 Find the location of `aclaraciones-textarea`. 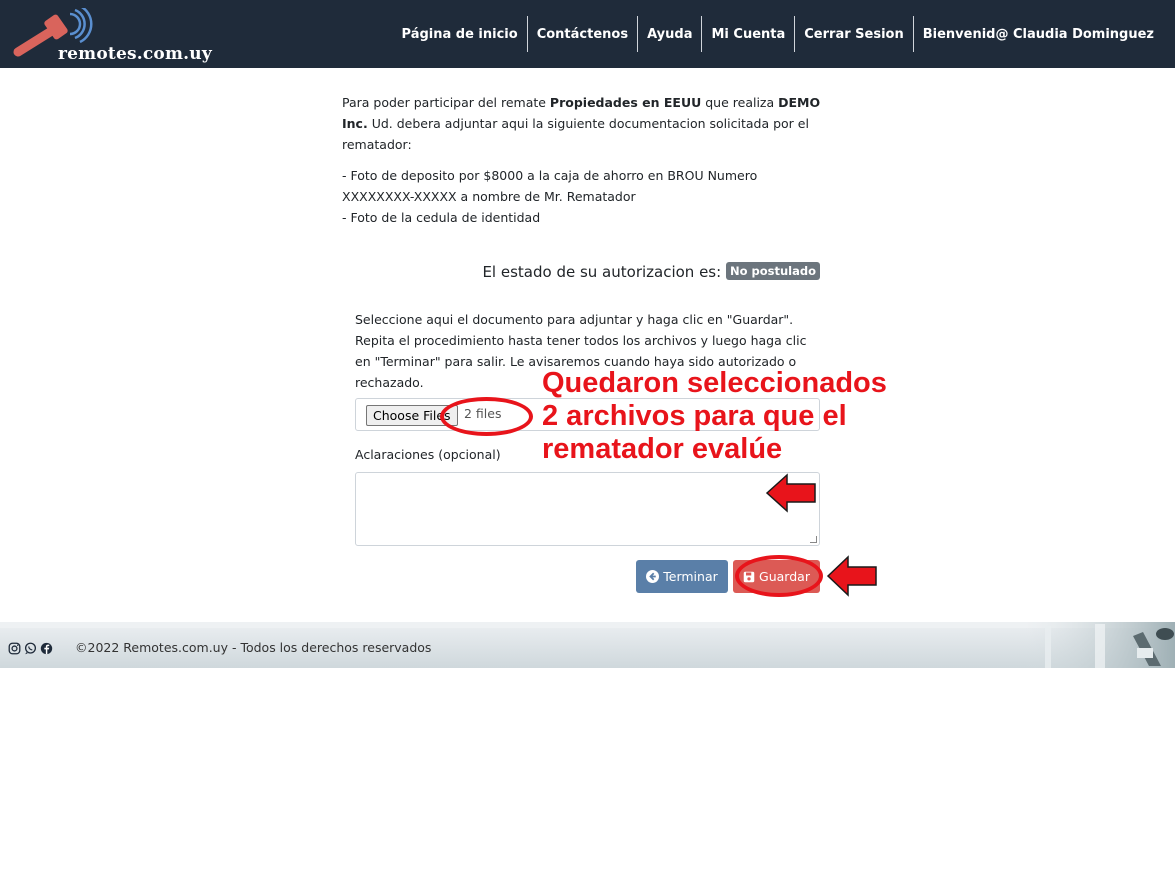

aclaraciones-textarea is located at coordinates (587, 509).